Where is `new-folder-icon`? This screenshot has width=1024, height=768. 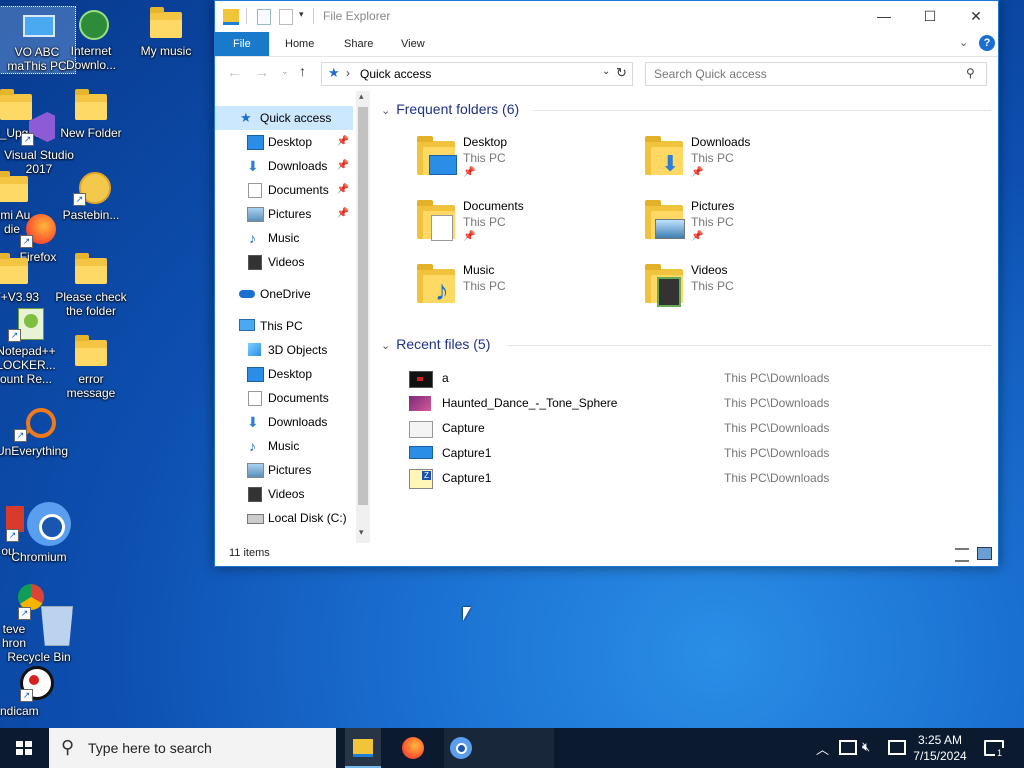 new-folder-icon is located at coordinates (286, 17).